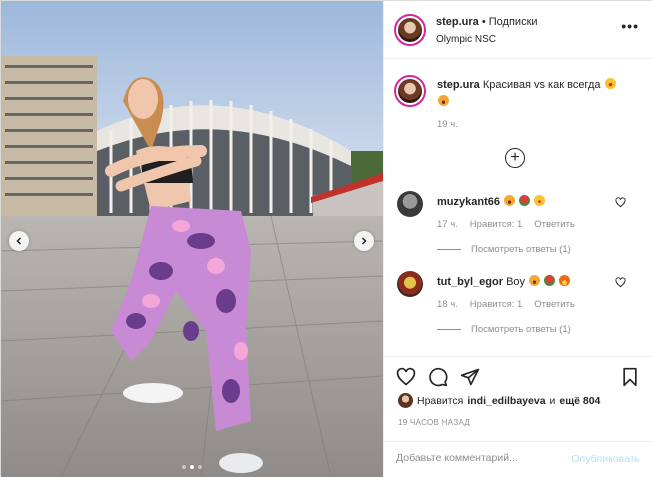 The height and width of the screenshot is (477, 652). I want to click on post-location: Olympic NSC, so click(466, 39).